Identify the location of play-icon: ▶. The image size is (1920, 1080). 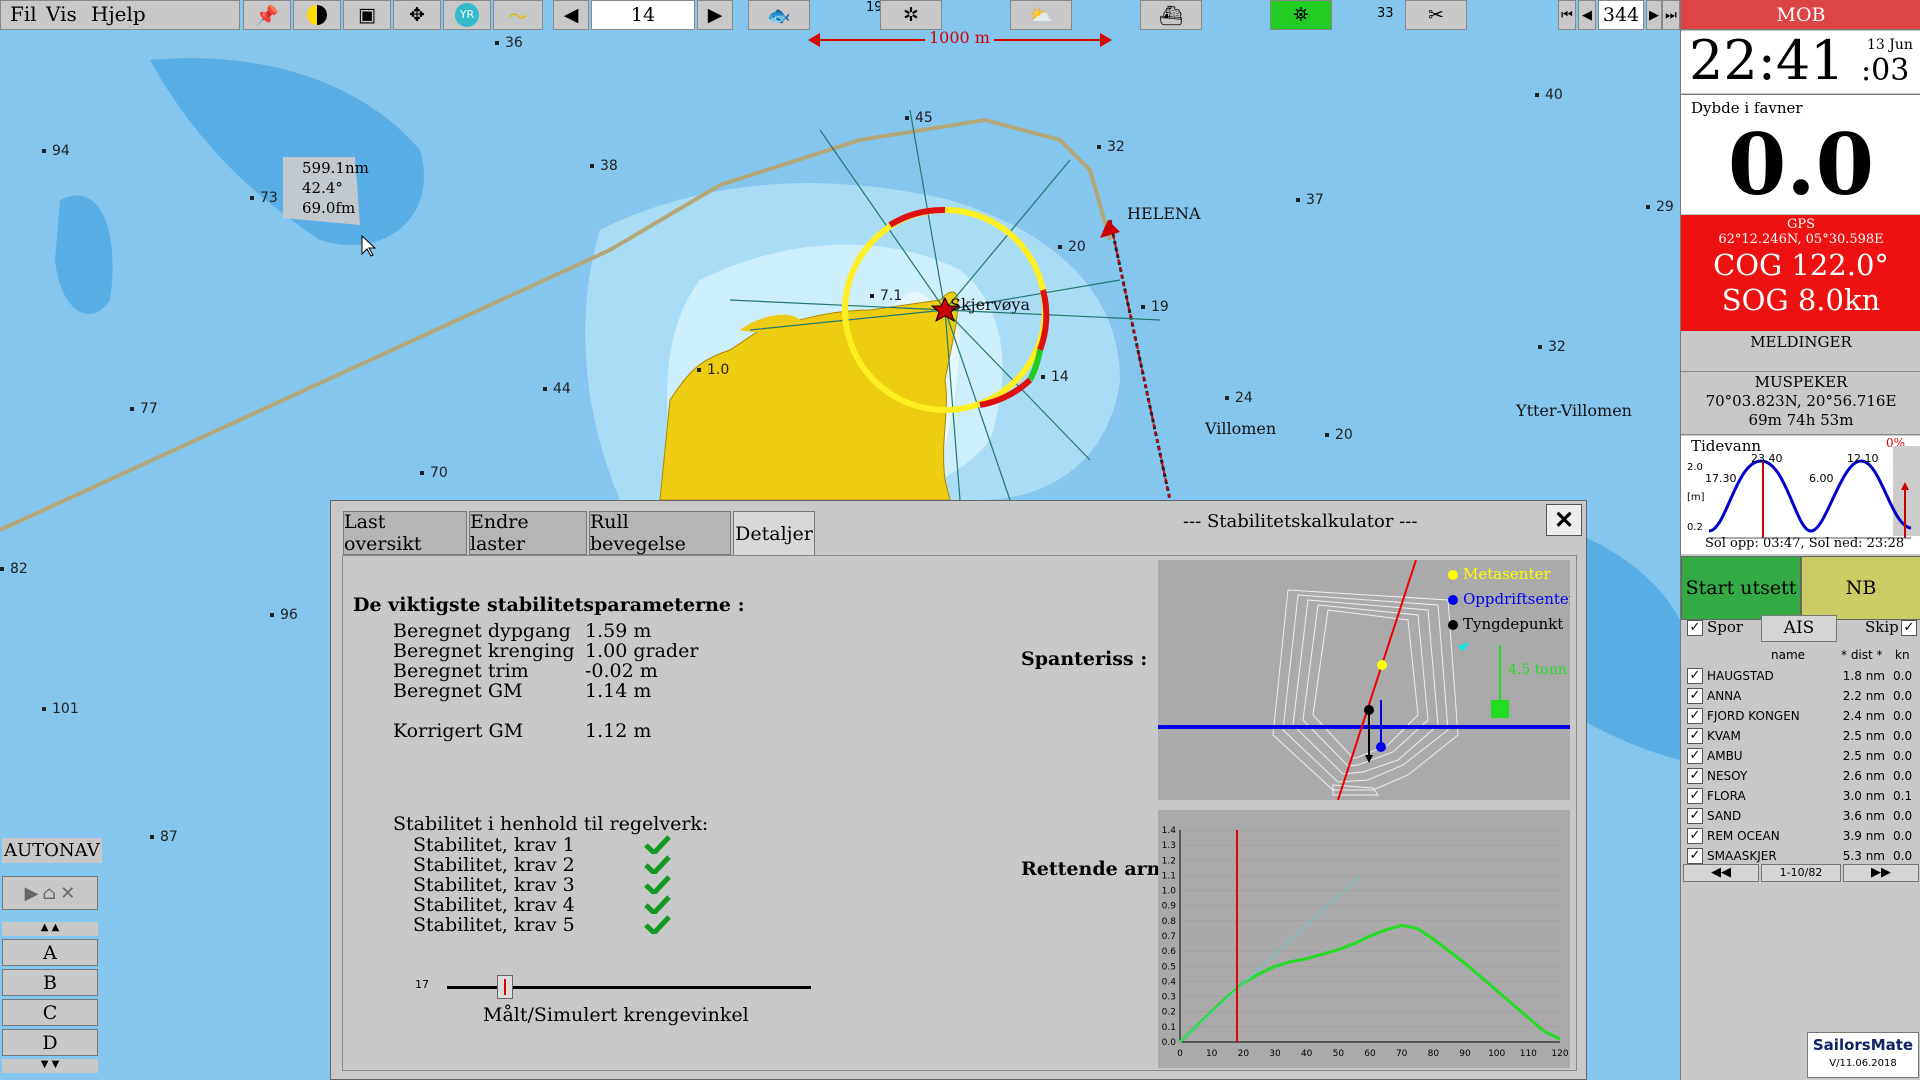
(32, 893).